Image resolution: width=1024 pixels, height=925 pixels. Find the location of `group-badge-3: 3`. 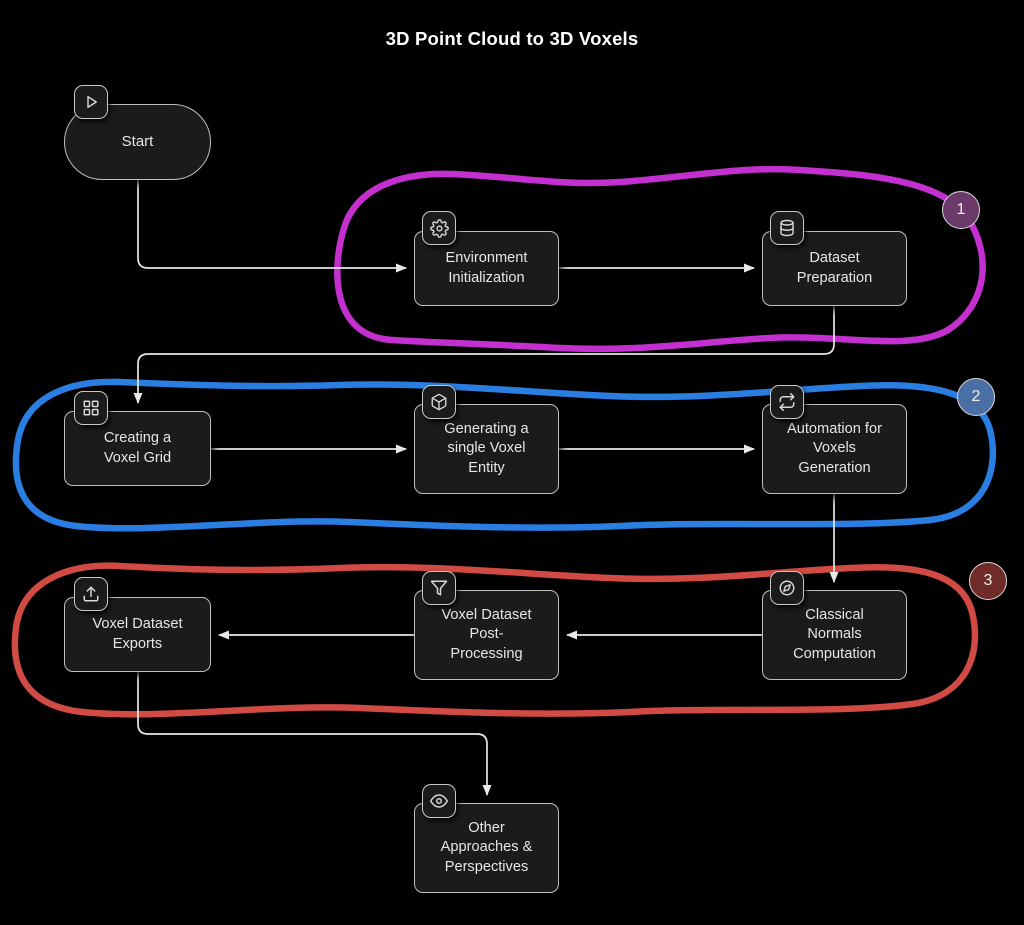

group-badge-3: 3 is located at coordinates (988, 581).